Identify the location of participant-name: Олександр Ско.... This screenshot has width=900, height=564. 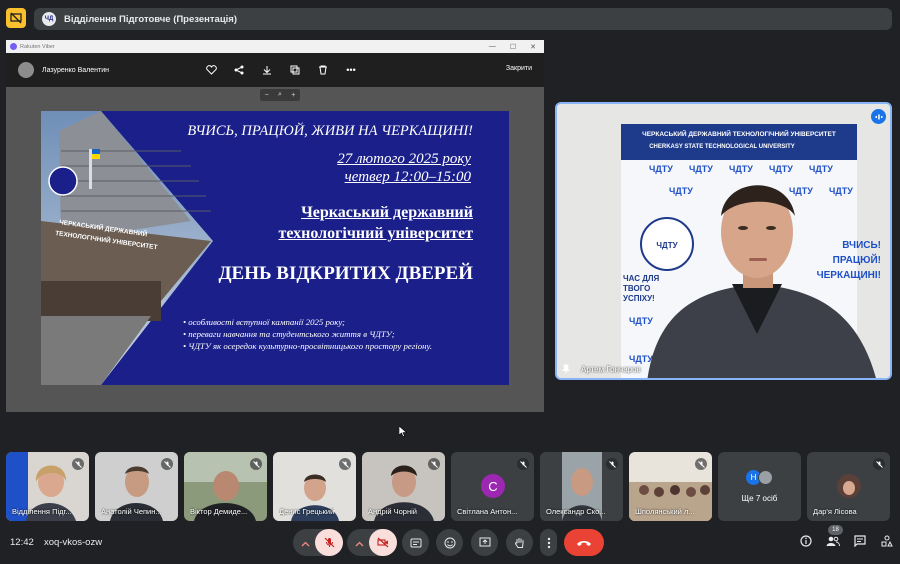
(576, 511).